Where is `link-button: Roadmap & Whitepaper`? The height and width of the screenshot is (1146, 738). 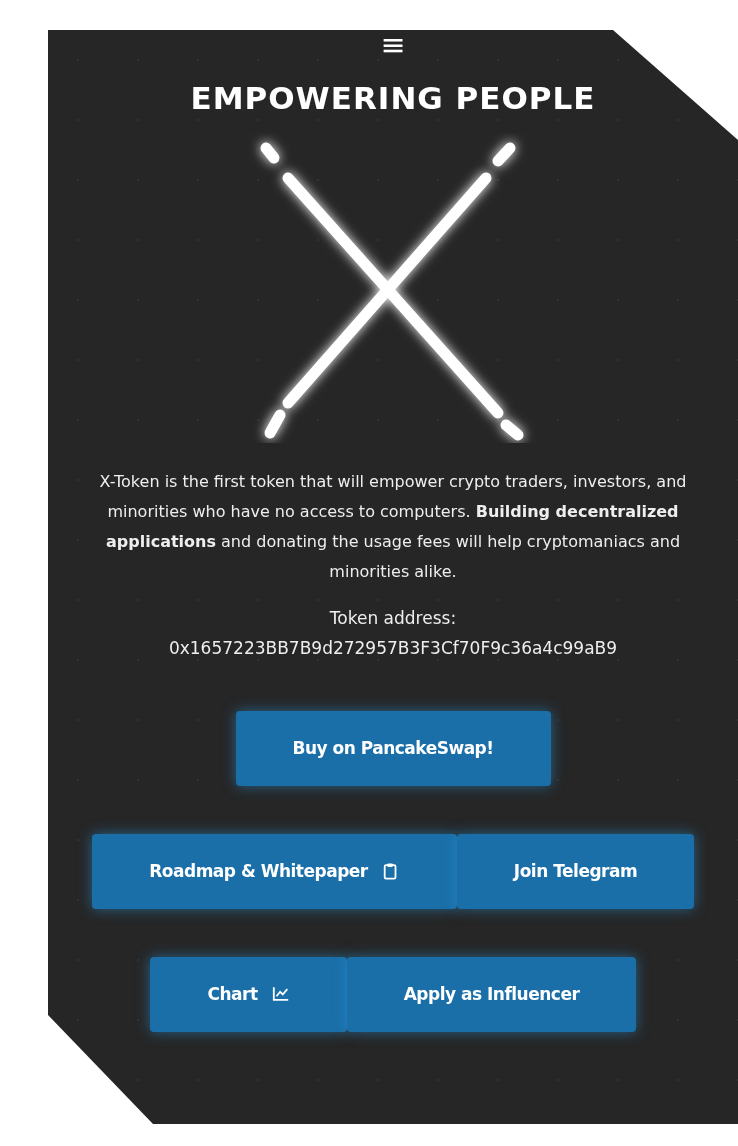 link-button: Roadmap & Whitepaper is located at coordinates (274, 872).